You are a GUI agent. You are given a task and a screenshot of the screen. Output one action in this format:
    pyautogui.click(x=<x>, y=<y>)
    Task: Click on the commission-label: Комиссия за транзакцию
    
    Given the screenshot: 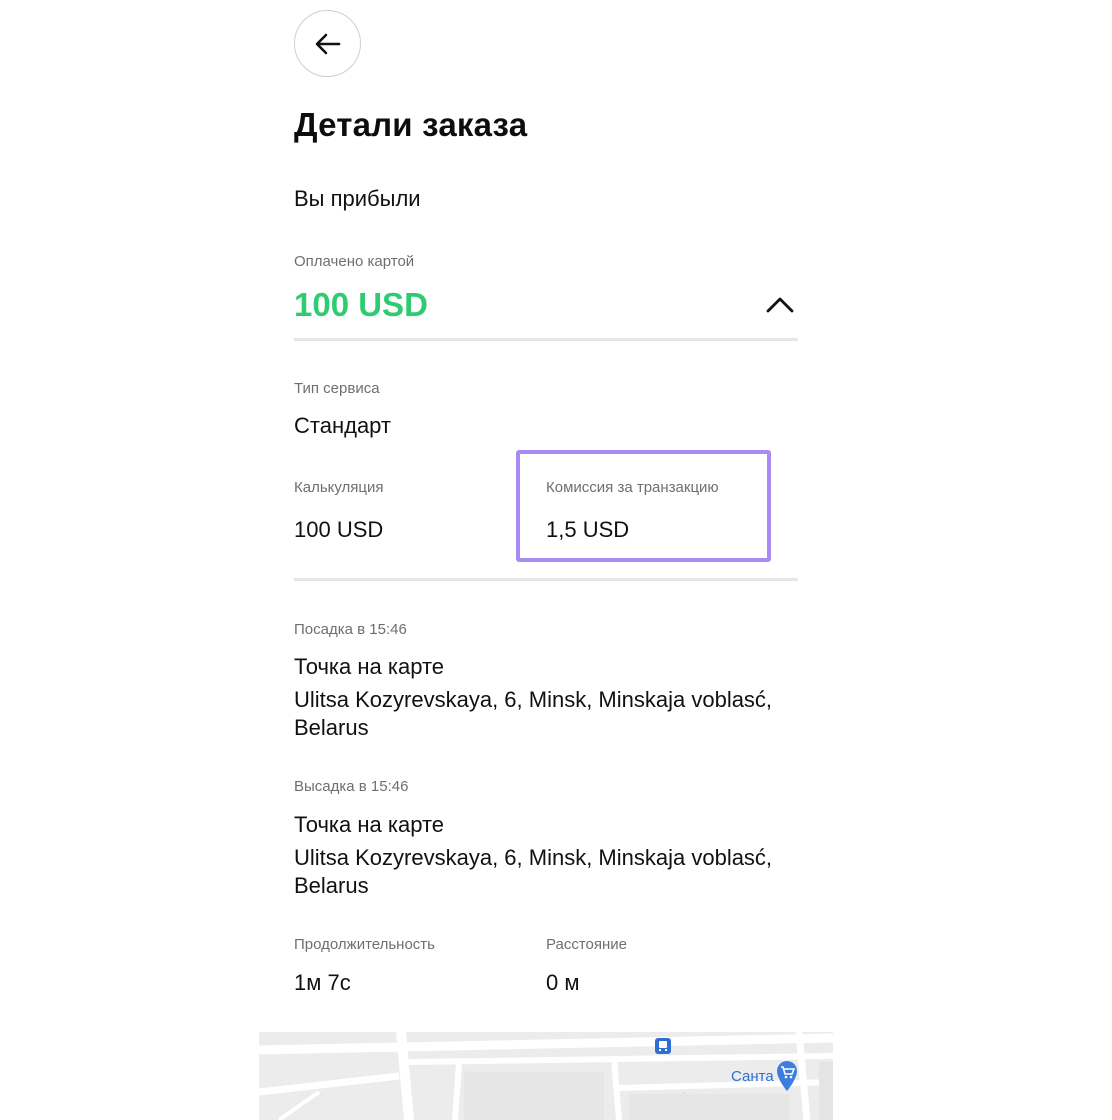 What is the action you would take?
    pyautogui.click(x=632, y=487)
    